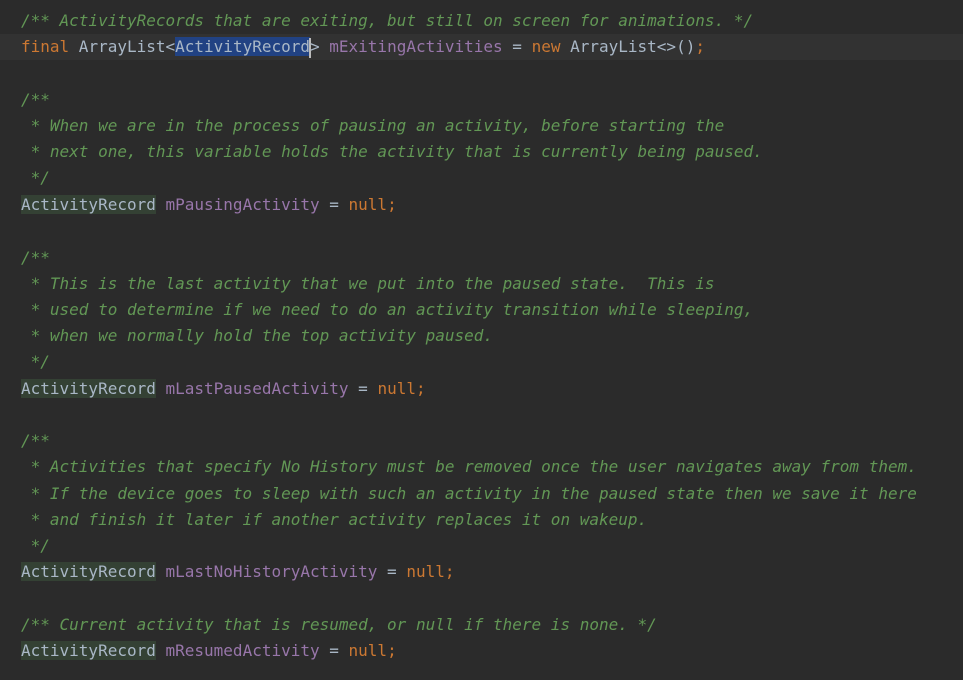 Image resolution: width=963 pixels, height=680 pixels. Describe the element at coordinates (415, 46) in the screenshot. I see `field-name: mExitingActivities` at that location.